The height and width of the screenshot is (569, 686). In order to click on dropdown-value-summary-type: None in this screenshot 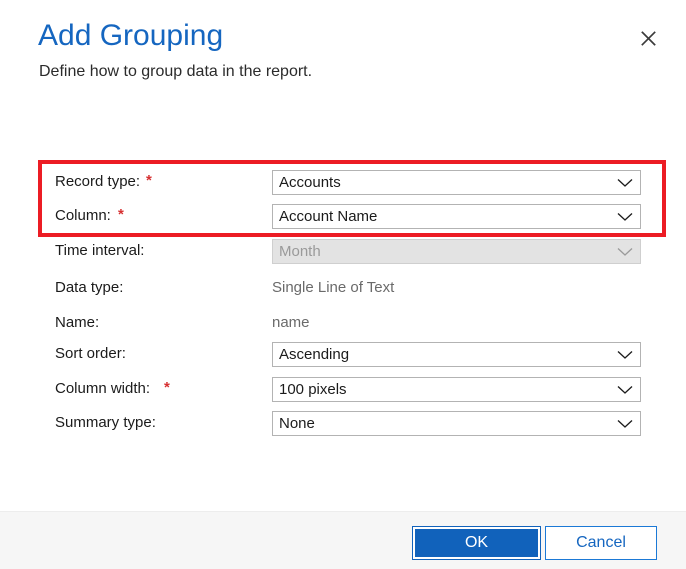, I will do `click(297, 423)`.